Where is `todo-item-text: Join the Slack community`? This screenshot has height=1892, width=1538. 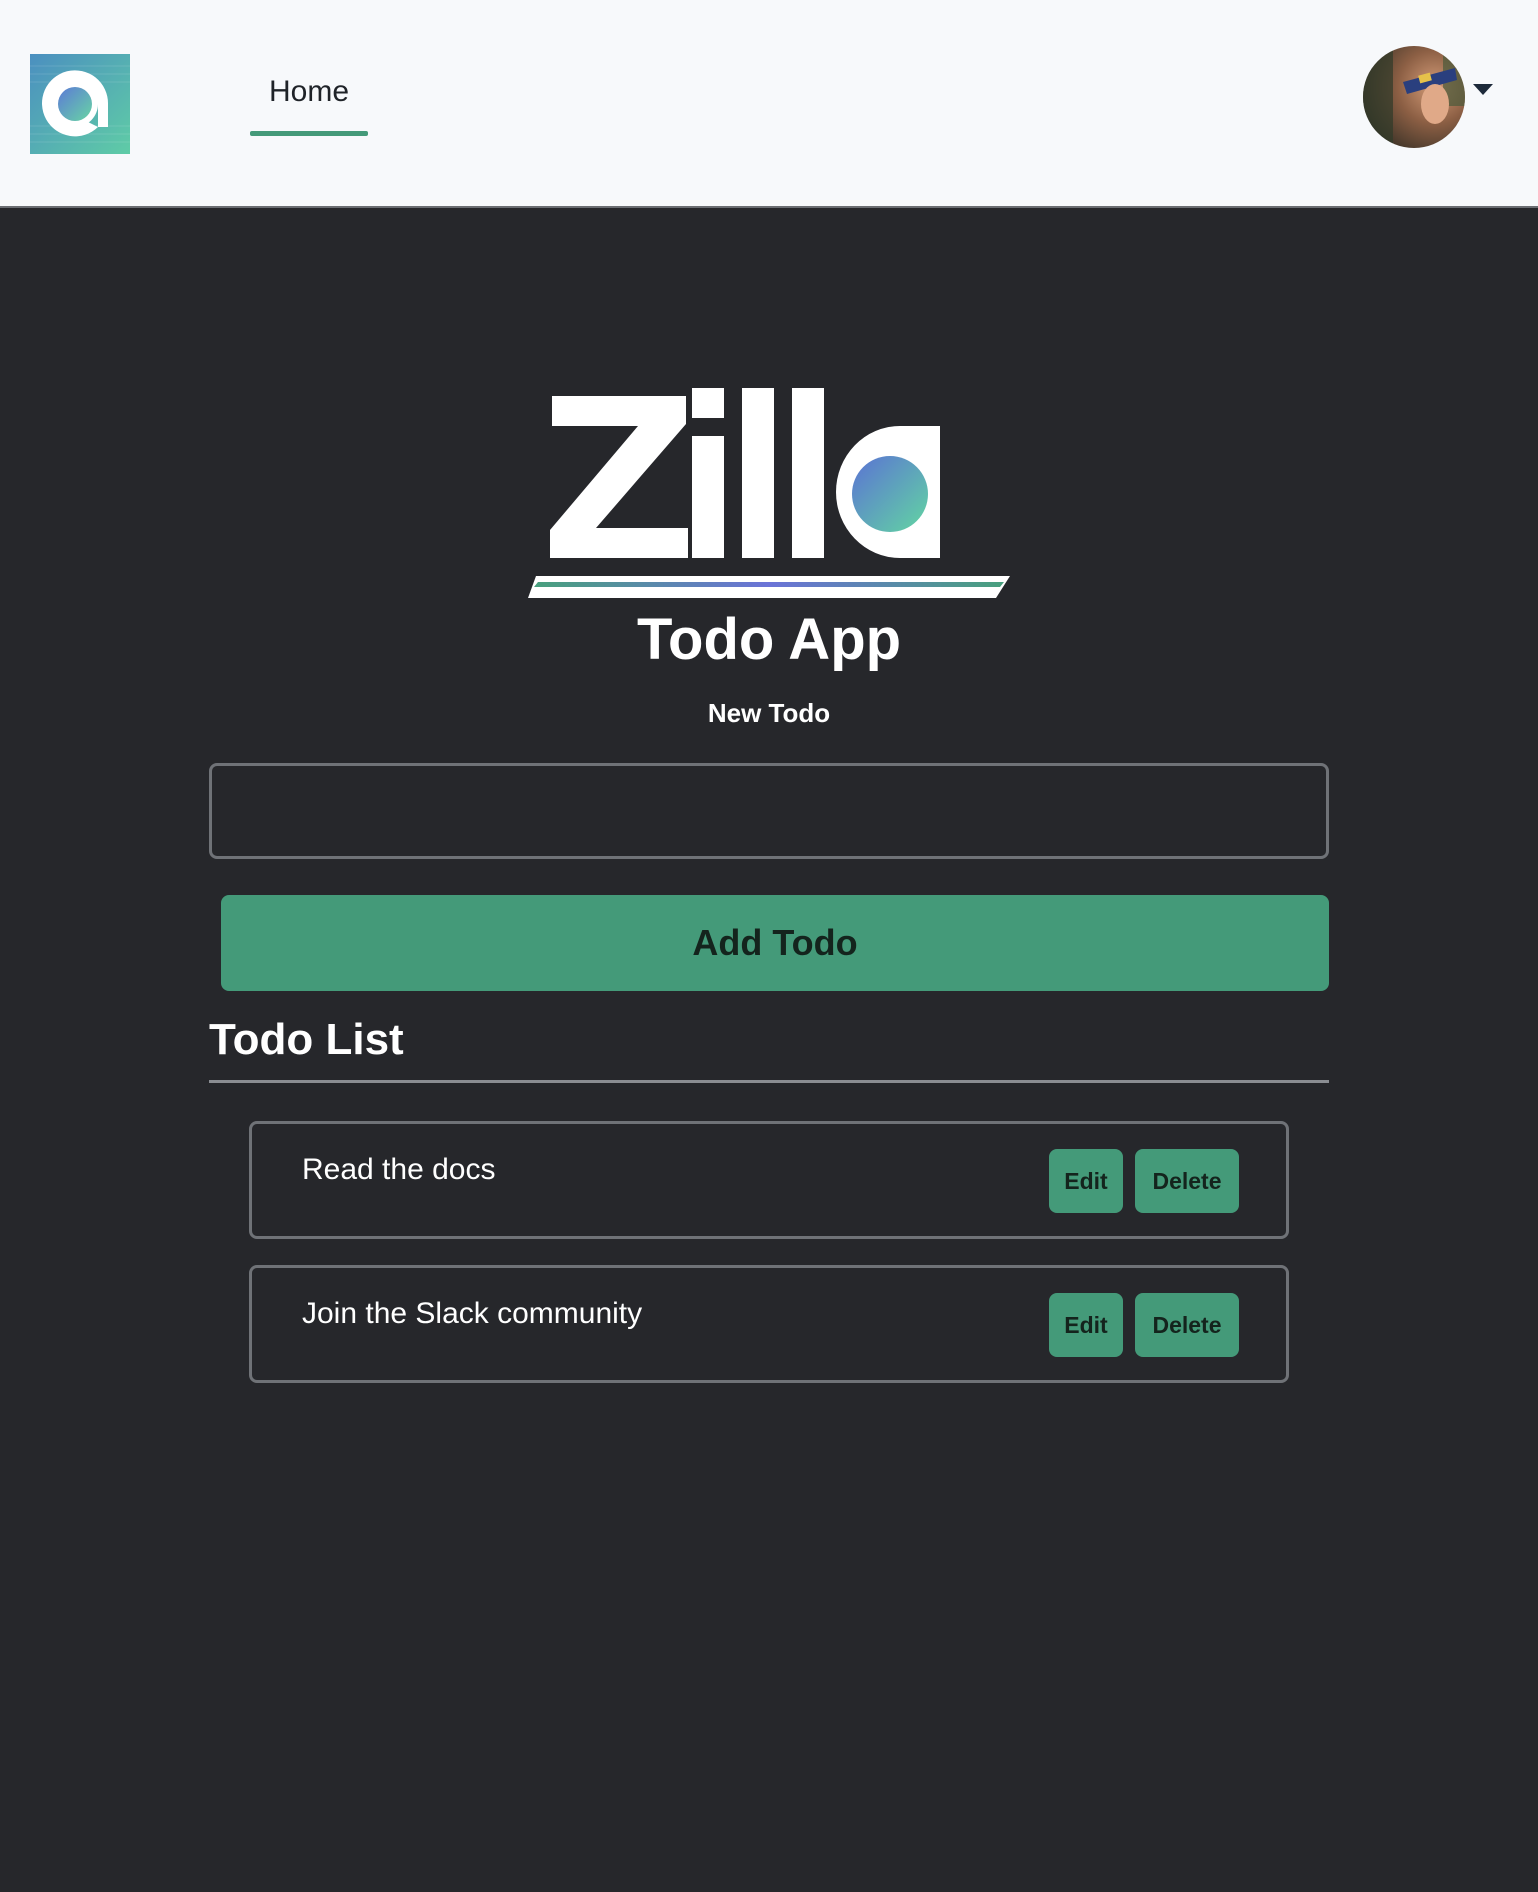 todo-item-text: Join the Slack community is located at coordinates (472, 1313).